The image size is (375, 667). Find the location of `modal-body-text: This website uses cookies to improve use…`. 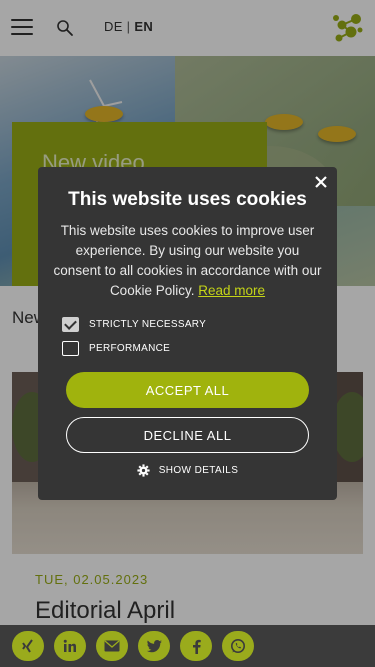

modal-body-text: This website uses cookies to improve use… is located at coordinates (187, 260).